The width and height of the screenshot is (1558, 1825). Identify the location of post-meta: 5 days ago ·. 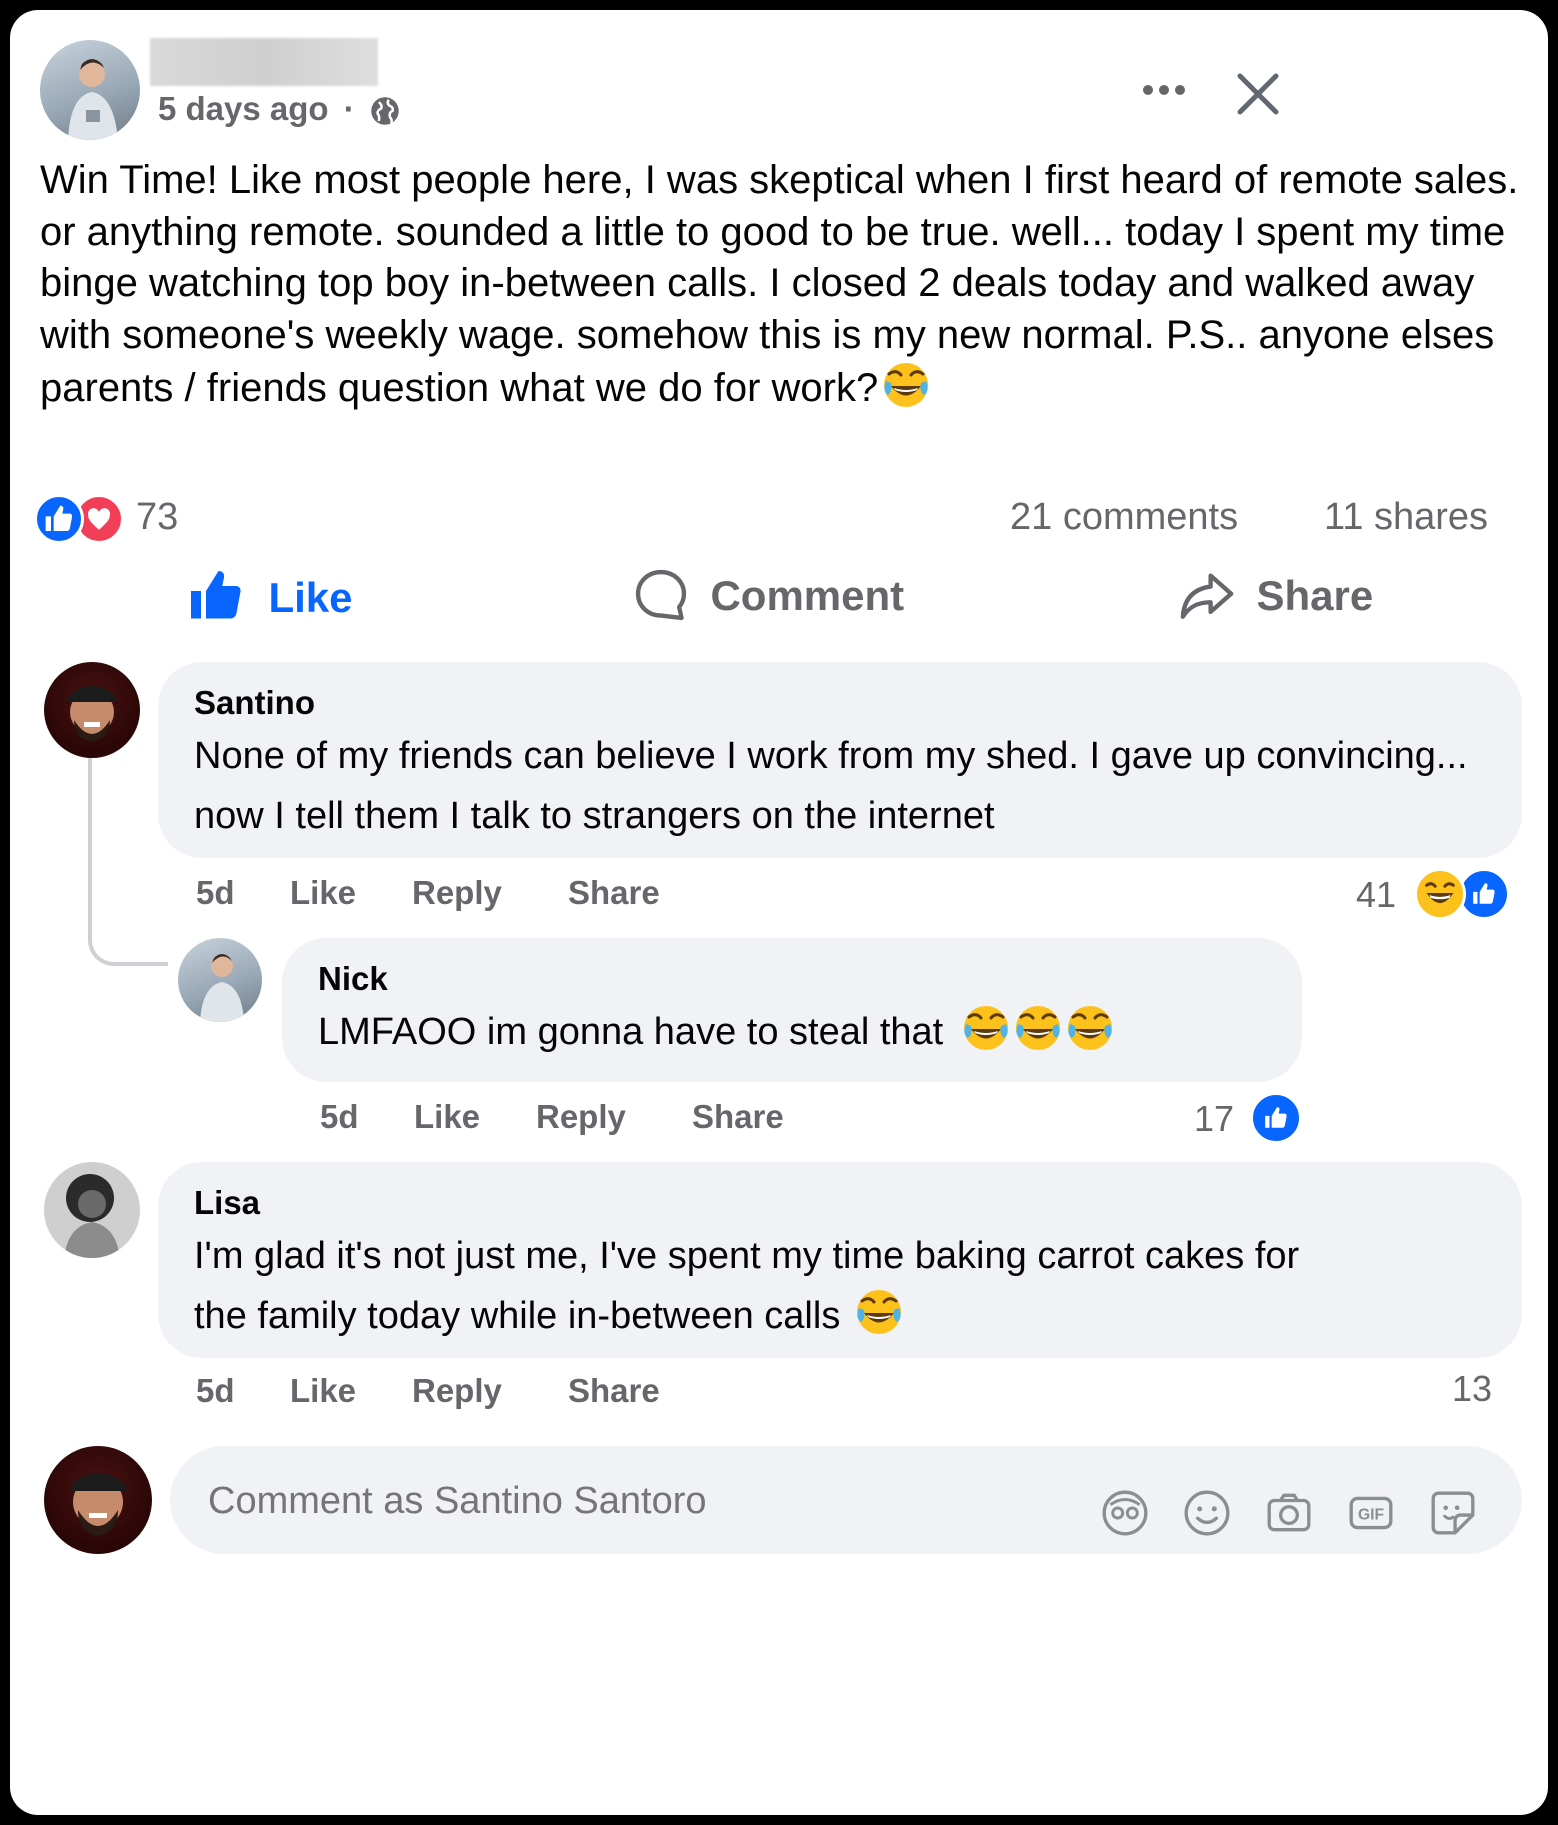
(279, 109).